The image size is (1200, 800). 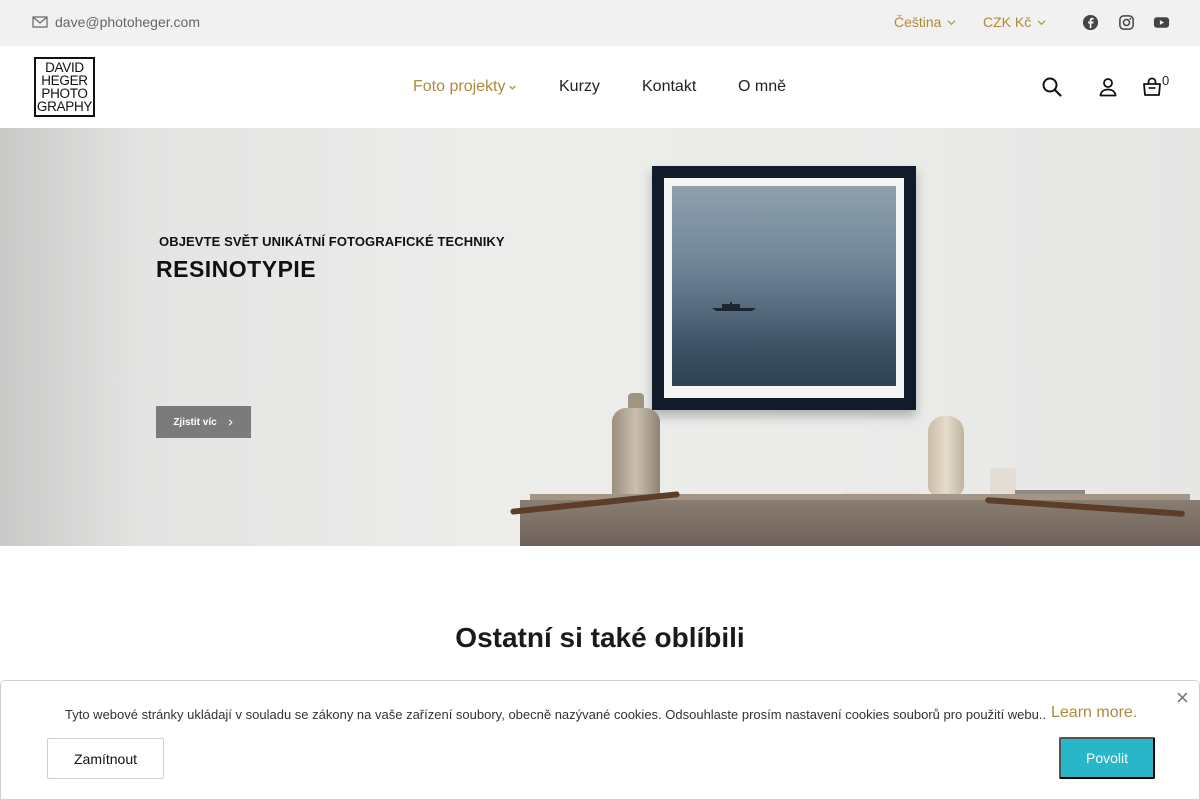 I want to click on youtube-icon, so click(x=1161, y=22).